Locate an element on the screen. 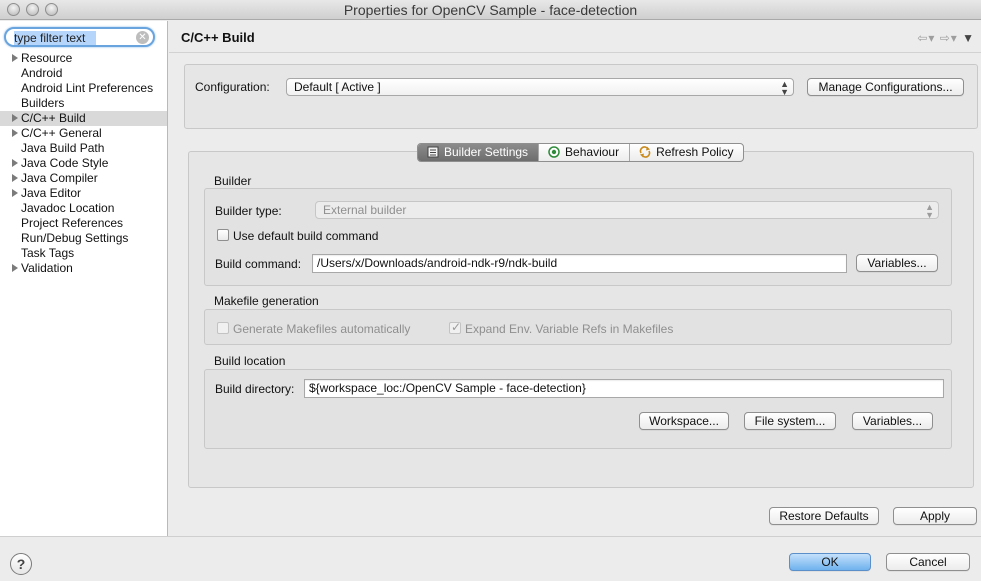 The image size is (981, 581). restore-defaults-button: Restore Defaults is located at coordinates (824, 516).